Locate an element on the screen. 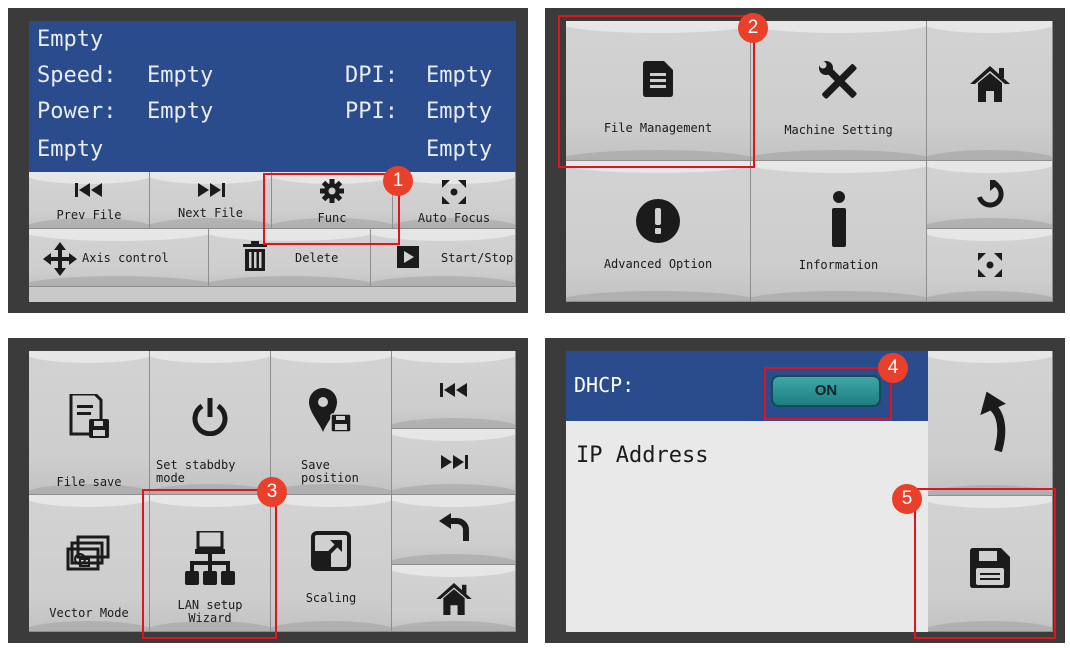 The width and height of the screenshot is (1070, 648). dhcp-label: DHCP: is located at coordinates (604, 385).